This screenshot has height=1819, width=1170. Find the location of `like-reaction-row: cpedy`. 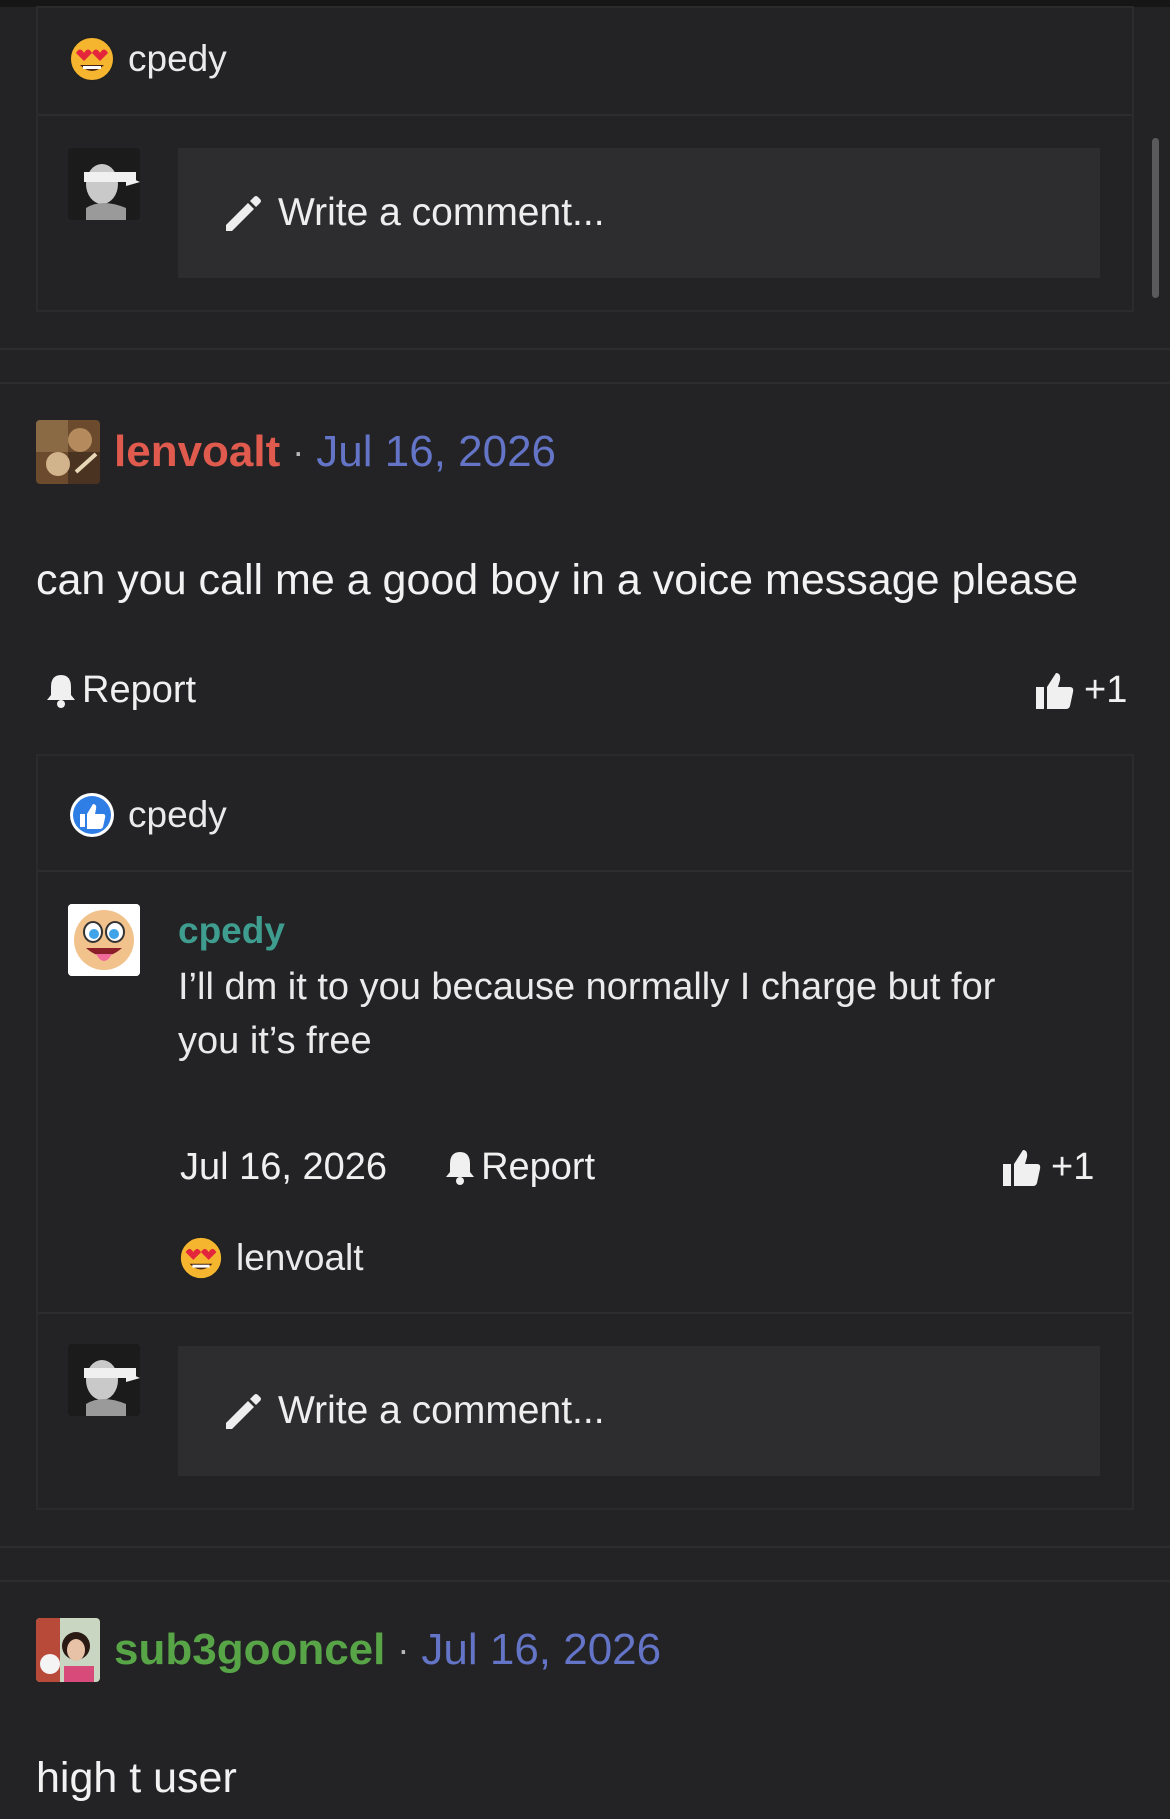

like-reaction-row: cpedy is located at coordinates (147, 815).